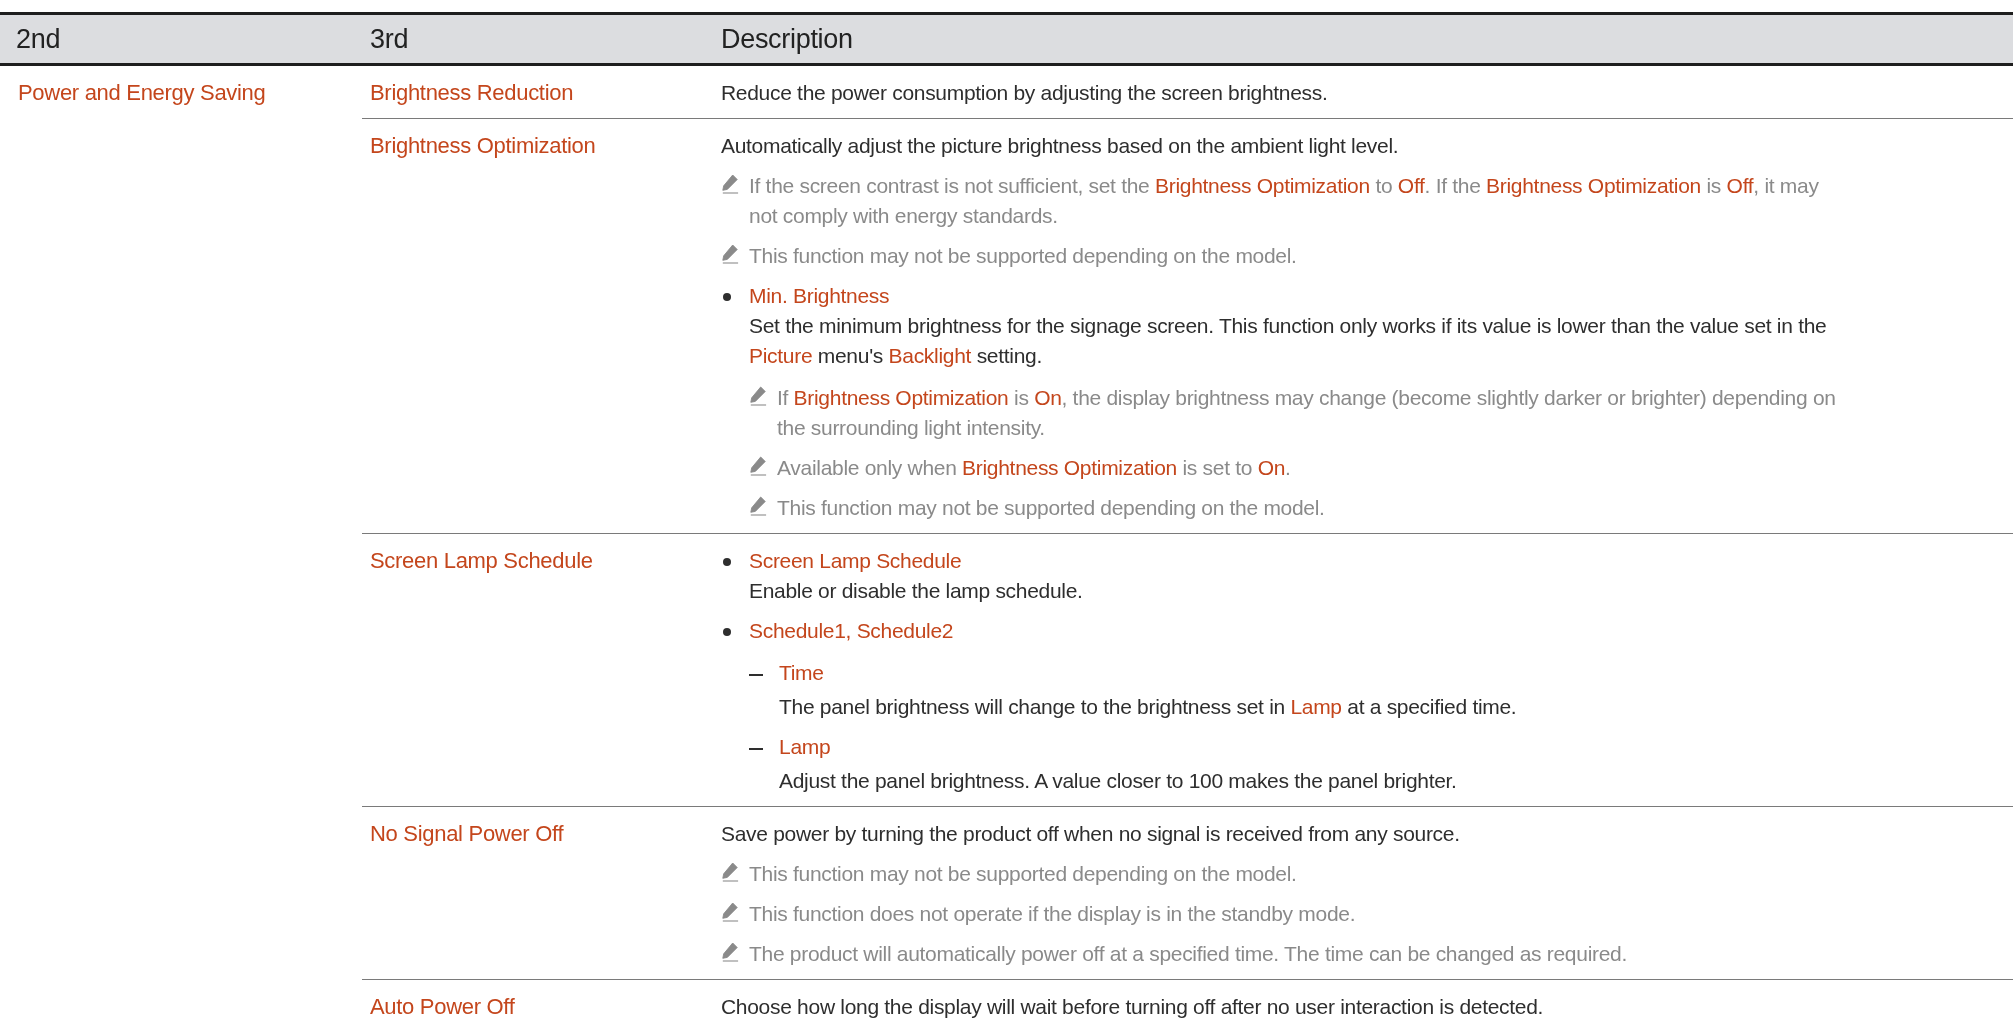 The image size is (2013, 1030). Describe the element at coordinates (38, 39) in the screenshot. I see `column-header: 2nd` at that location.